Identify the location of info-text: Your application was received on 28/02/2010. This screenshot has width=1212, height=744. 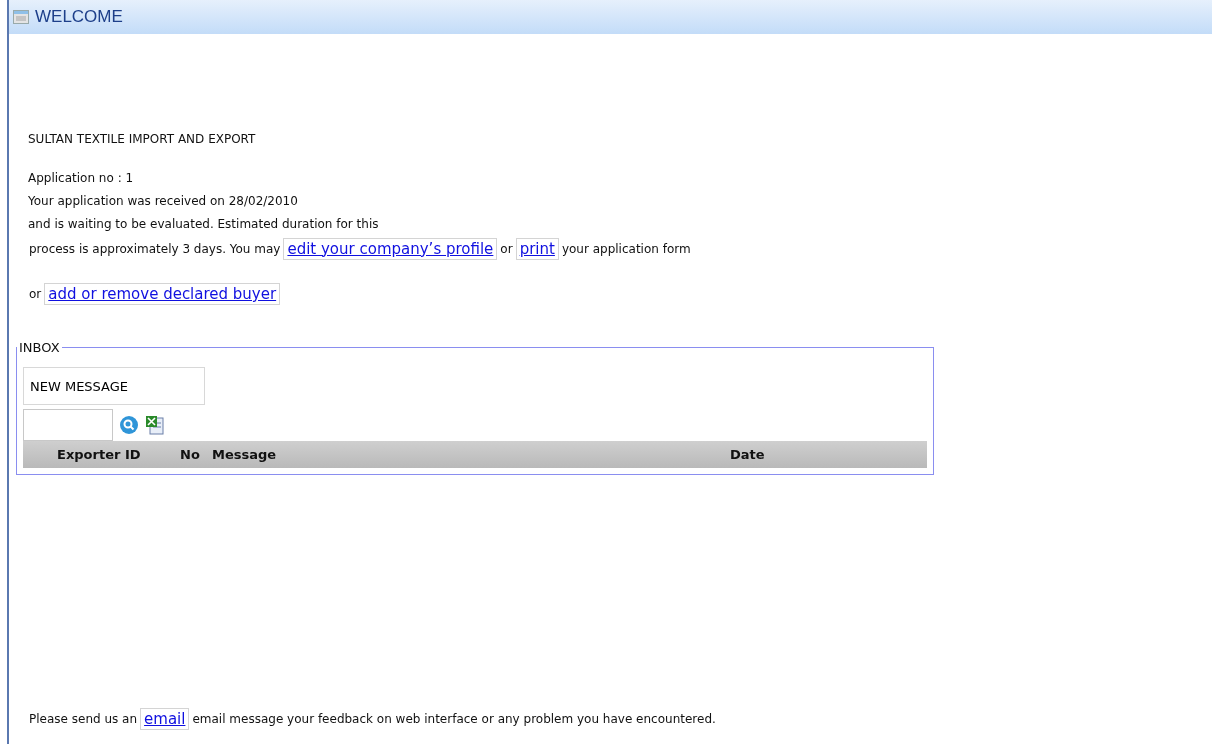
(163, 201).